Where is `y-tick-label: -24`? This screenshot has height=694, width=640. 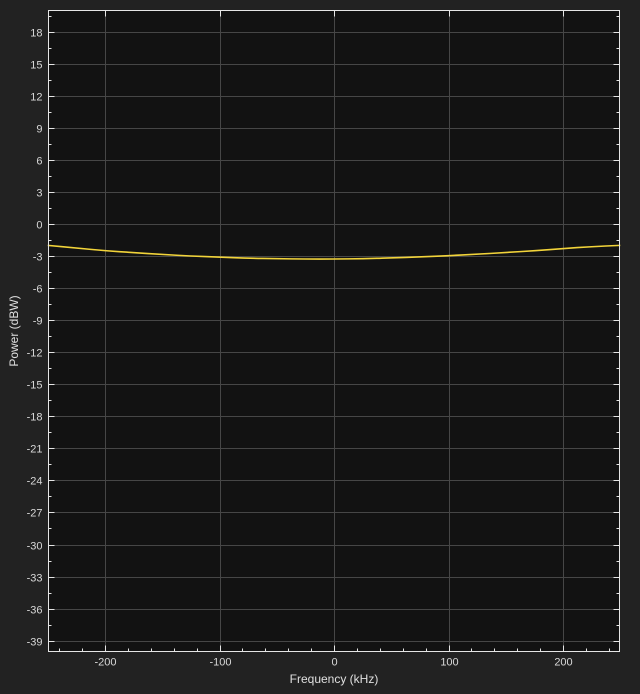 y-tick-label: -24 is located at coordinates (35, 482).